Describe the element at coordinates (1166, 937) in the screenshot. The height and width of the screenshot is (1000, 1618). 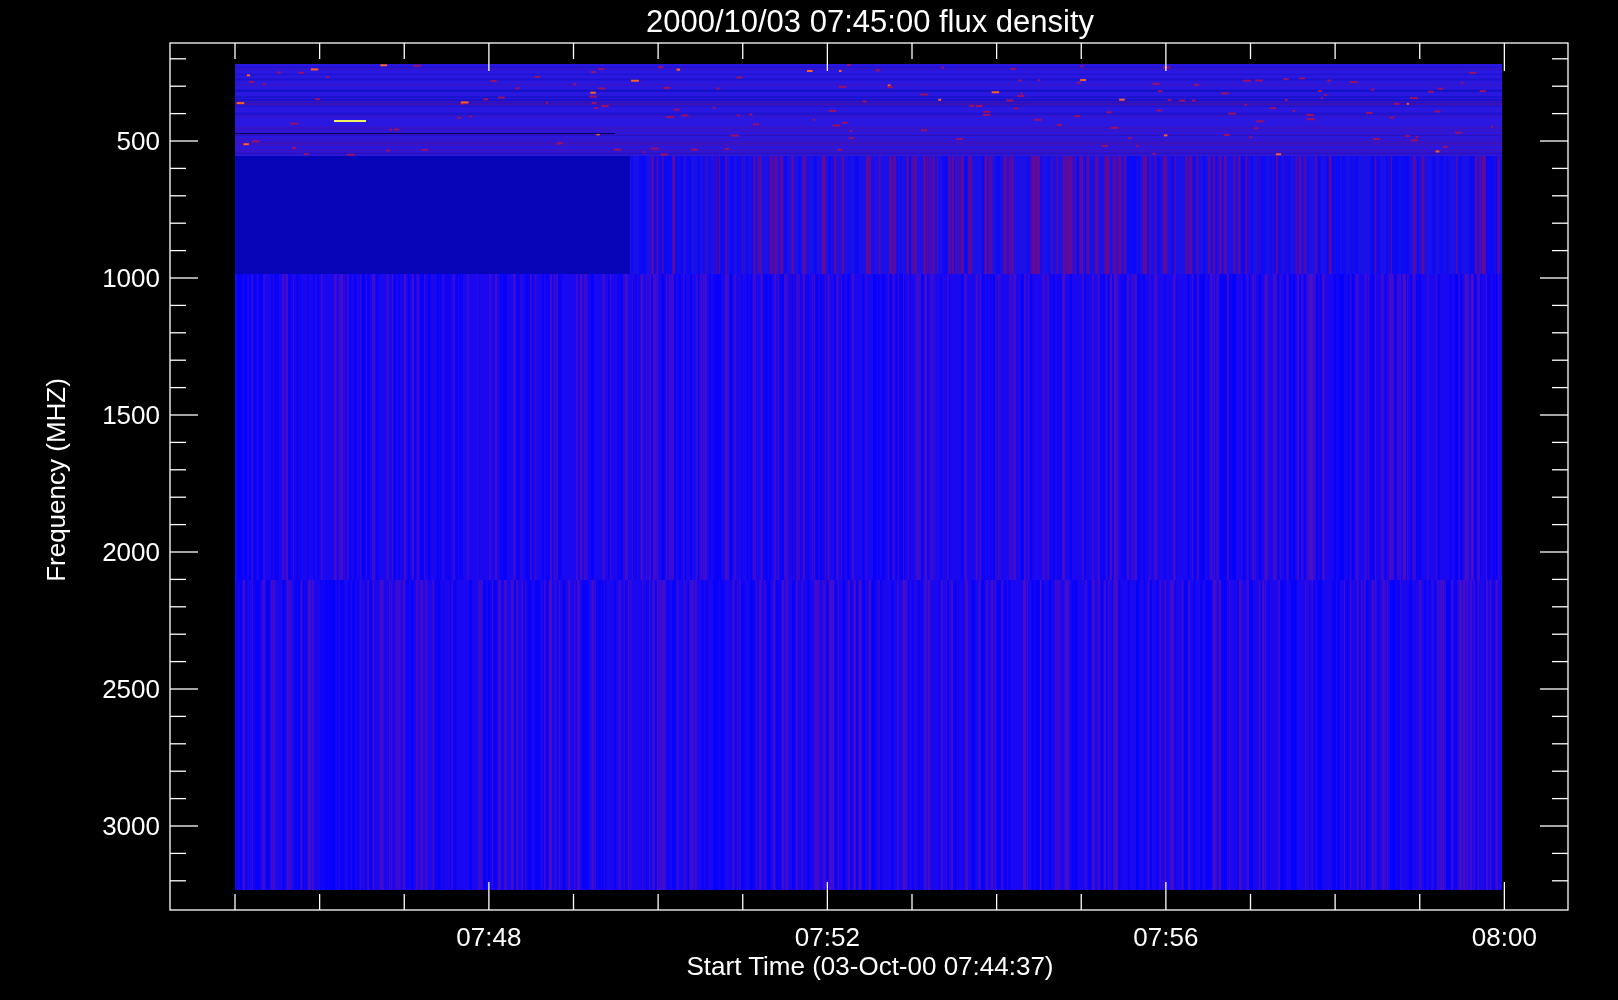
I see `x-tick-label: 07:56` at that location.